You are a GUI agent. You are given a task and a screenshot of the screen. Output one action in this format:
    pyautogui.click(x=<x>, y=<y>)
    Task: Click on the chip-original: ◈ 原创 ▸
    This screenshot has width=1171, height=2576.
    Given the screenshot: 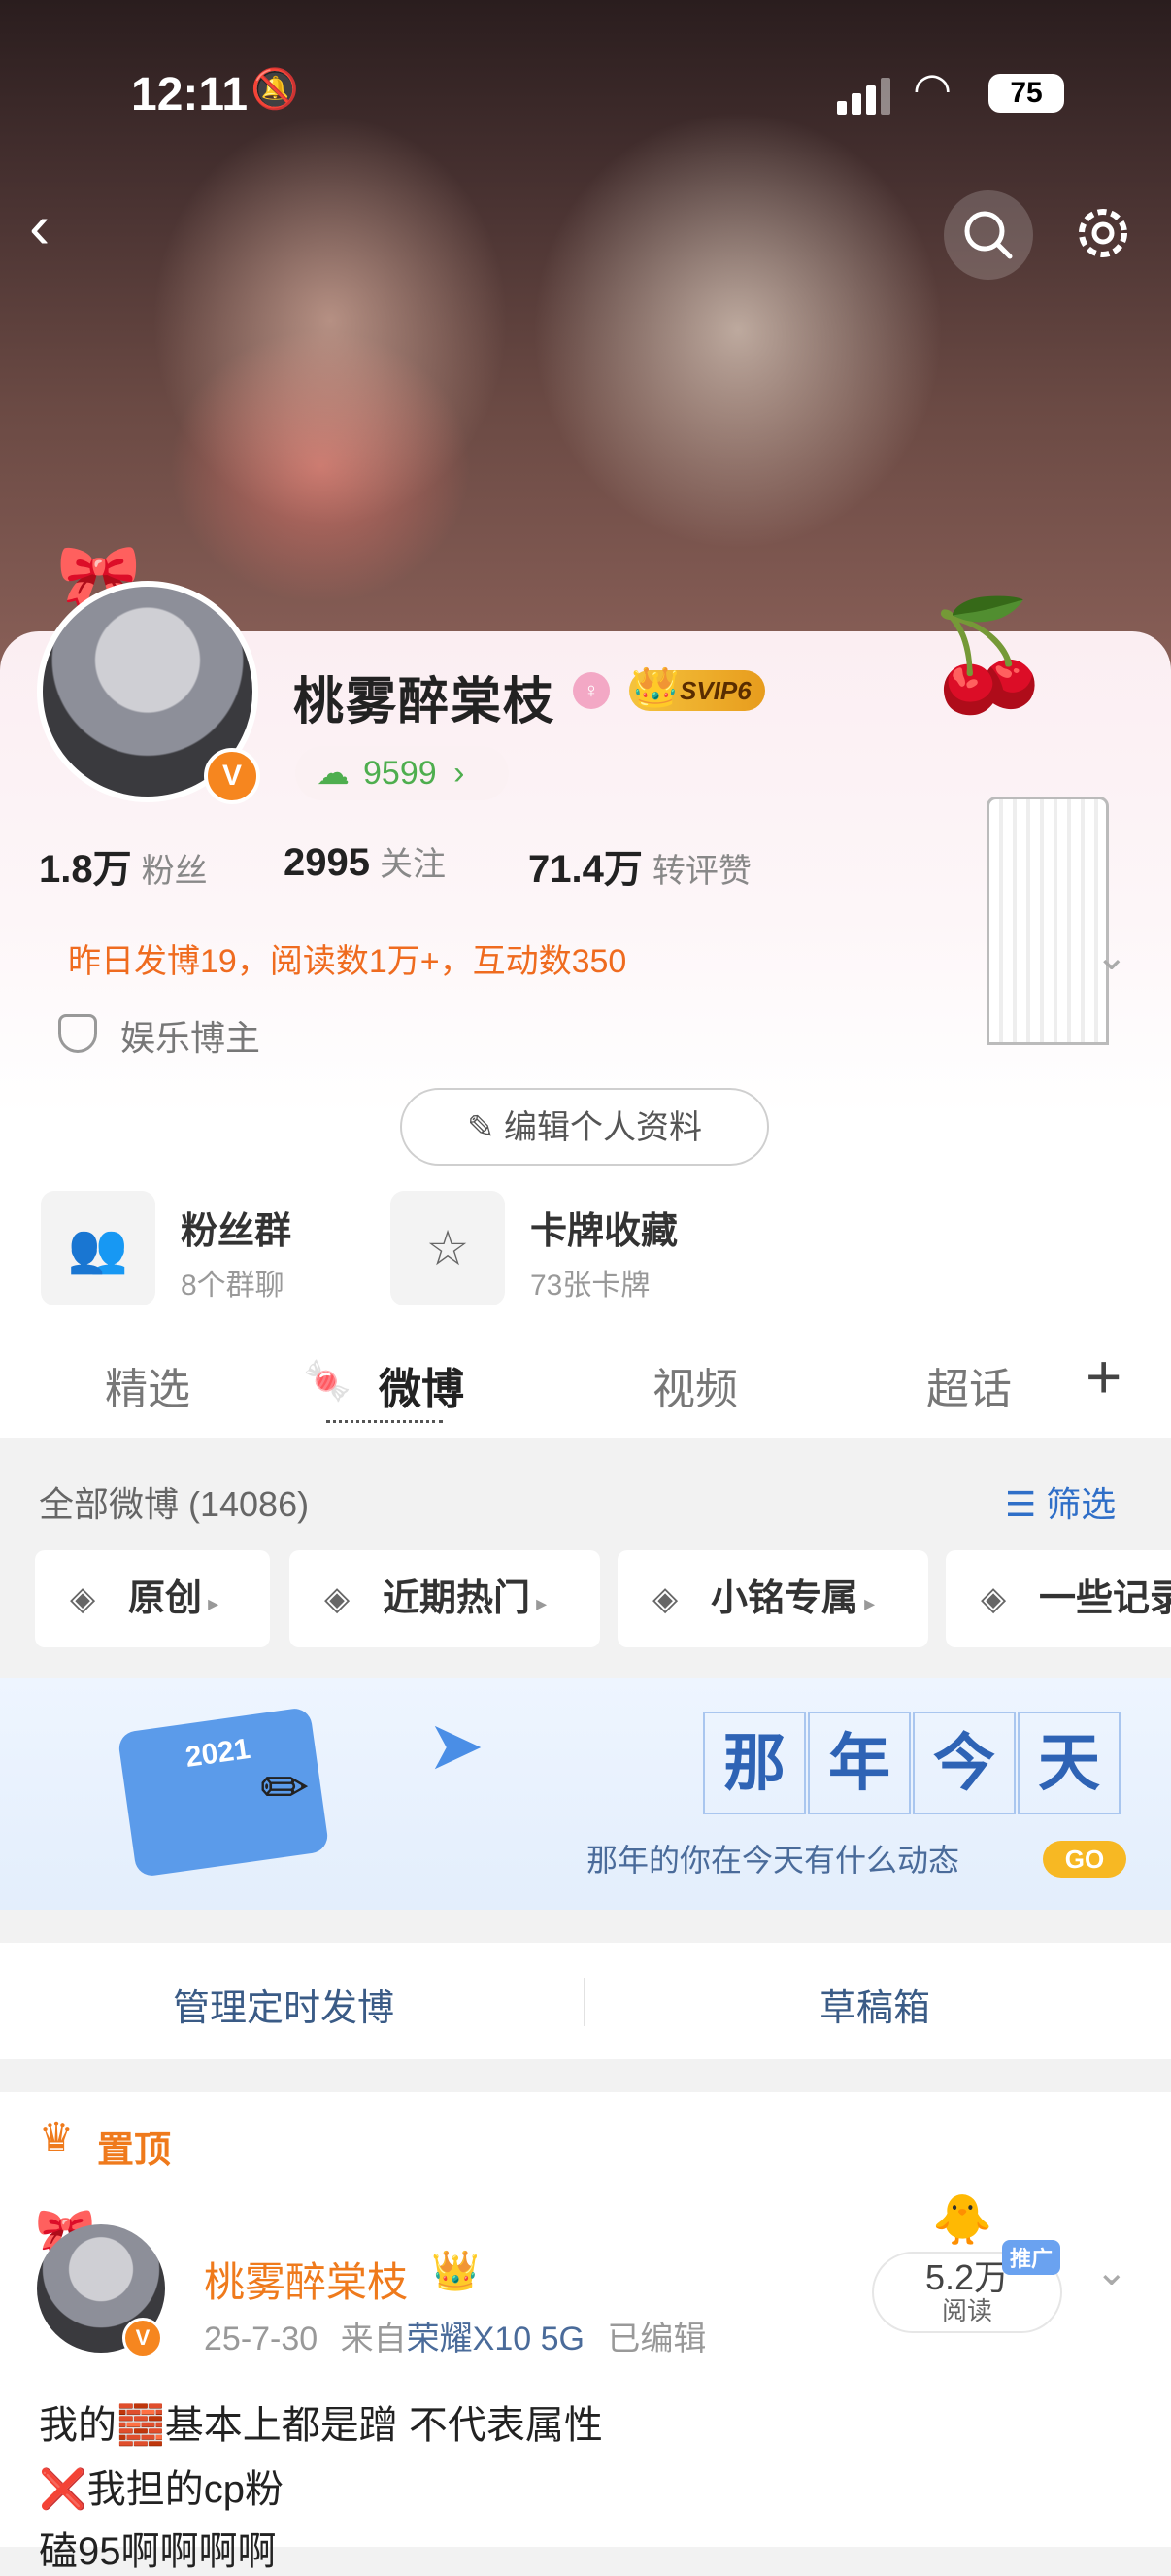 What is the action you would take?
    pyautogui.click(x=152, y=1598)
    